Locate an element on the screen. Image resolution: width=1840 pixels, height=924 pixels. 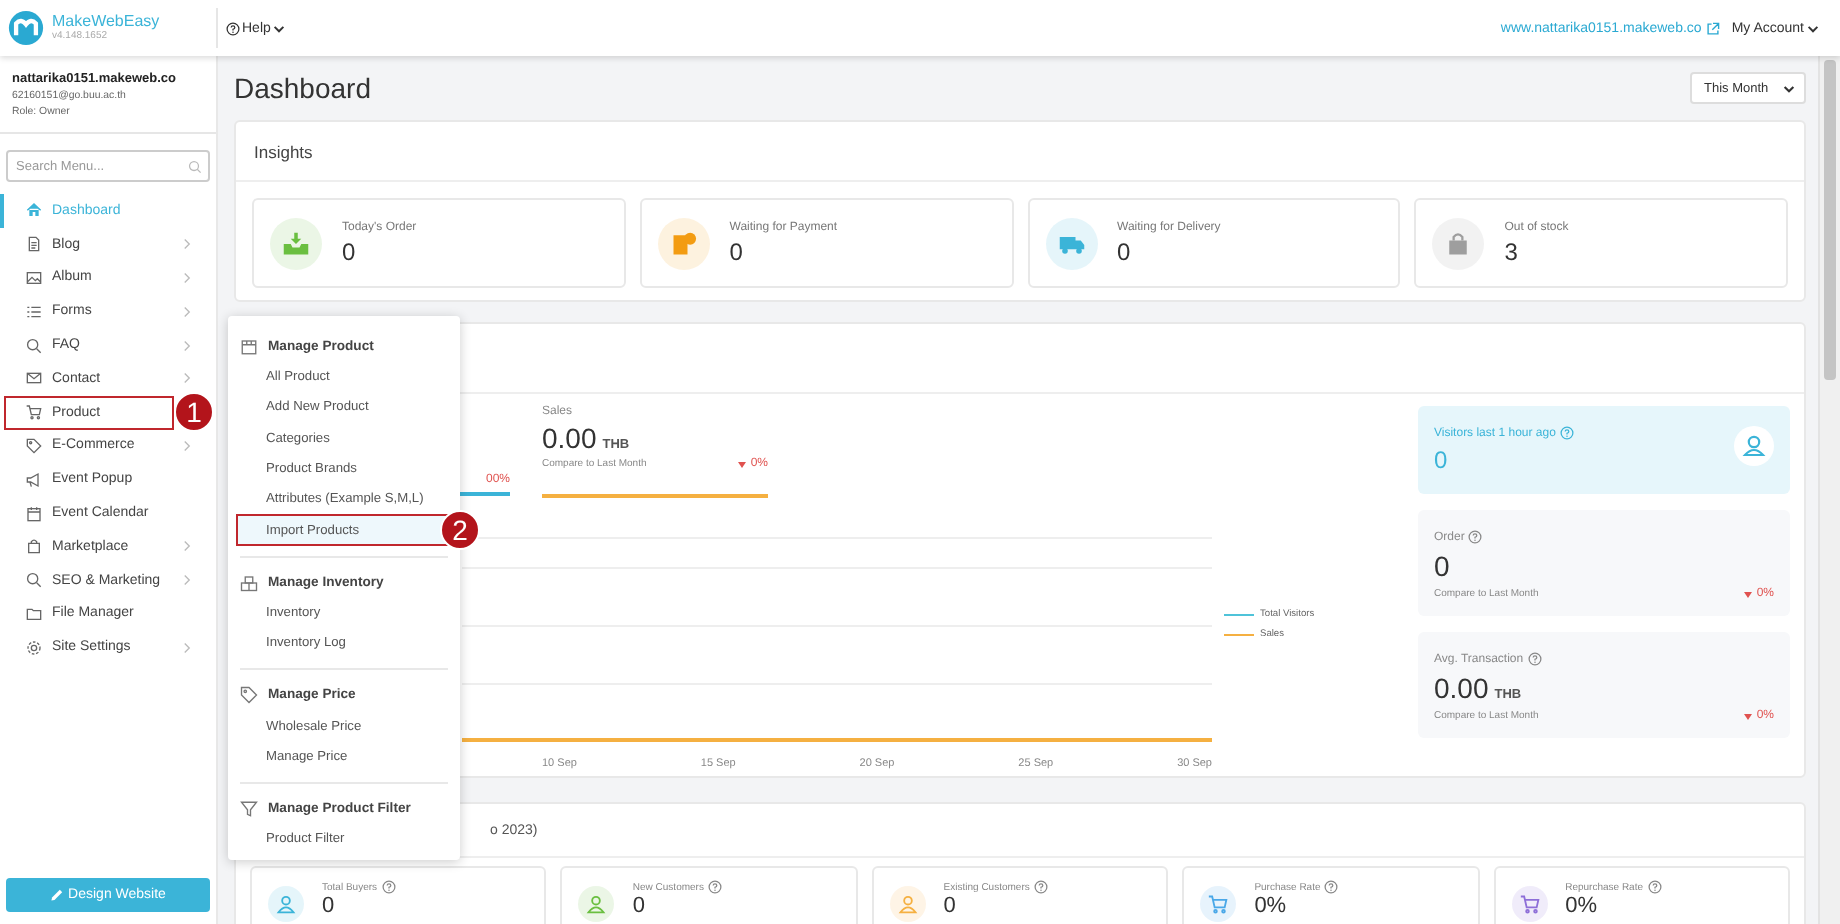
cart-icon is located at coordinates (34, 412).